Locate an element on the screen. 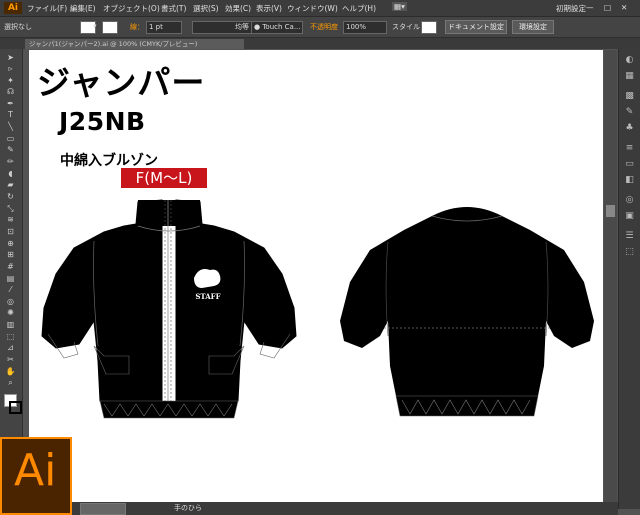 Image resolution: width=640 pixels, height=515 pixels. appearance-panel-icon: ◎ is located at coordinates (629, 200).